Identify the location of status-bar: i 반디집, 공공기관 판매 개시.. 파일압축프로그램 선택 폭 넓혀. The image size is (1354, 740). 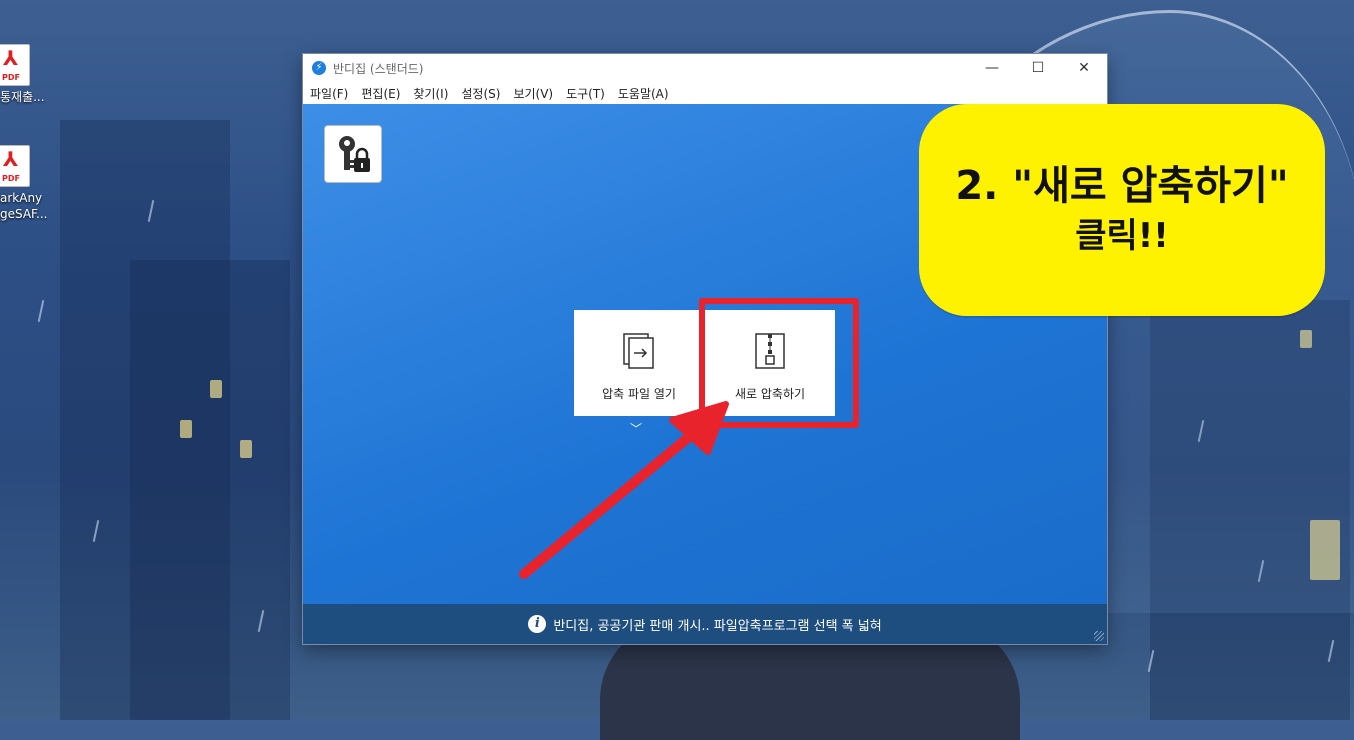
(705, 624).